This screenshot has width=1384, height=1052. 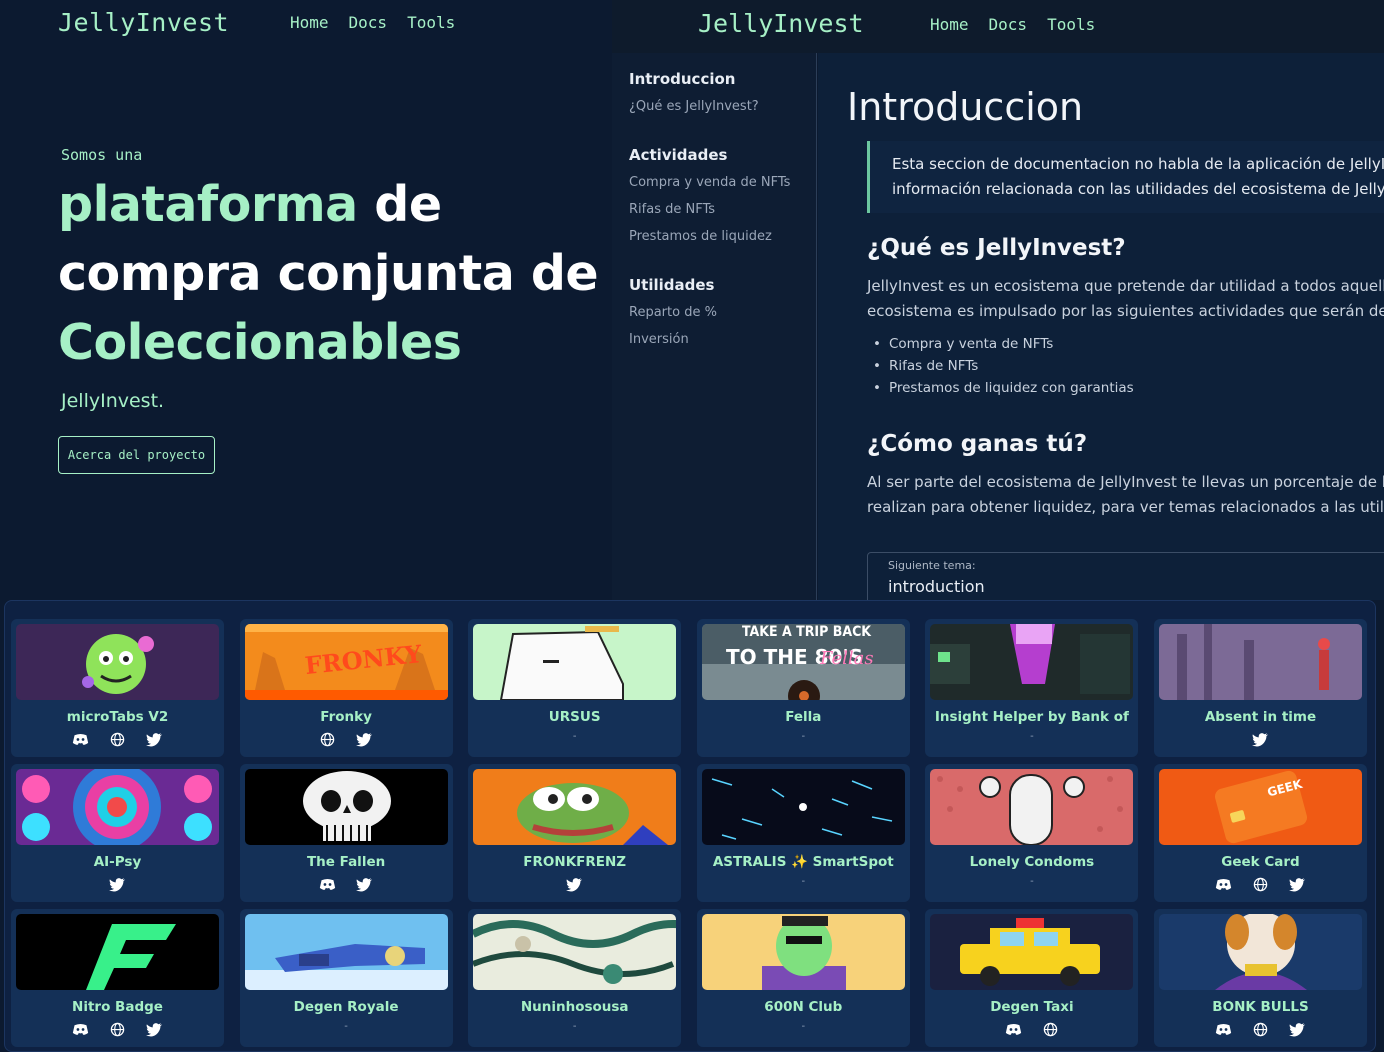 What do you see at coordinates (672, 209) in the screenshot?
I see `sidebar-item-rifas: Rifas de NFTs` at bounding box center [672, 209].